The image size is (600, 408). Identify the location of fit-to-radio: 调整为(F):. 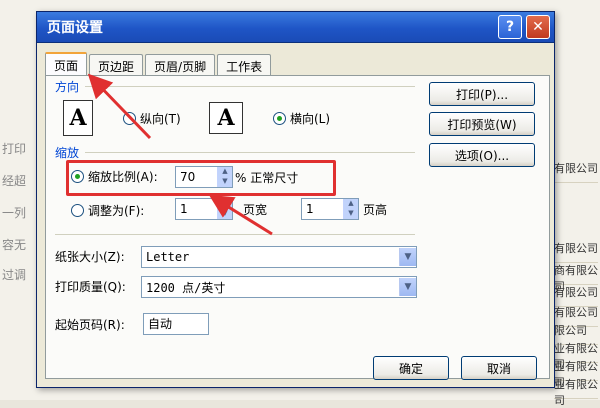
(107, 210).